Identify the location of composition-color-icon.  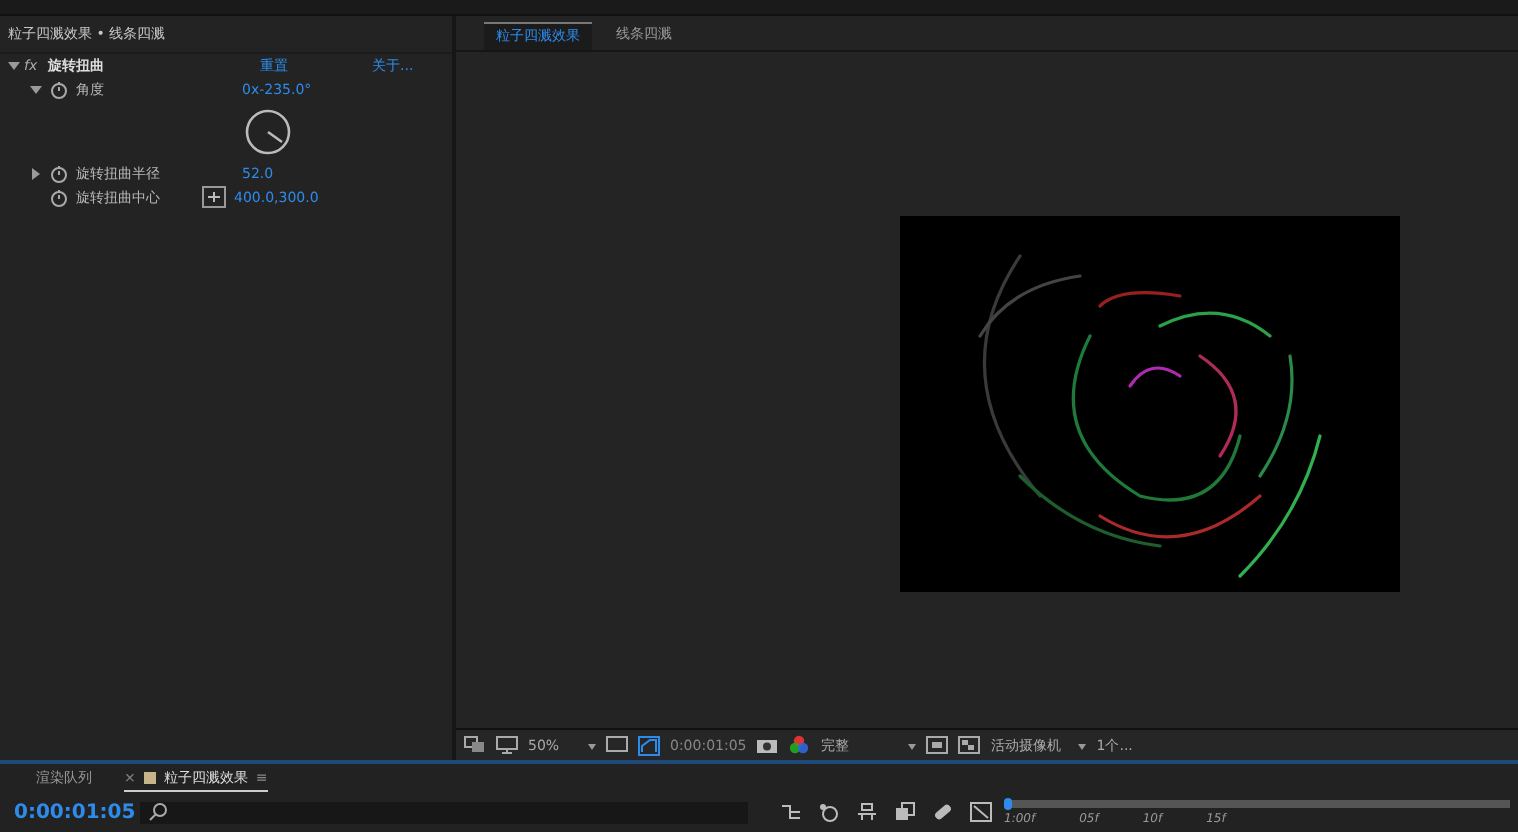
(149, 777).